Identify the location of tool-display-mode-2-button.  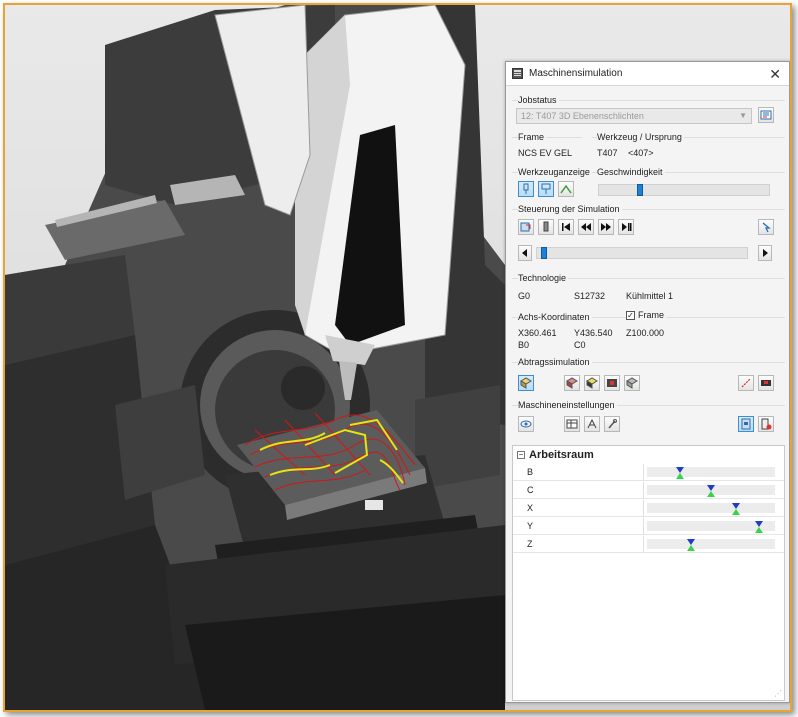
(546, 189).